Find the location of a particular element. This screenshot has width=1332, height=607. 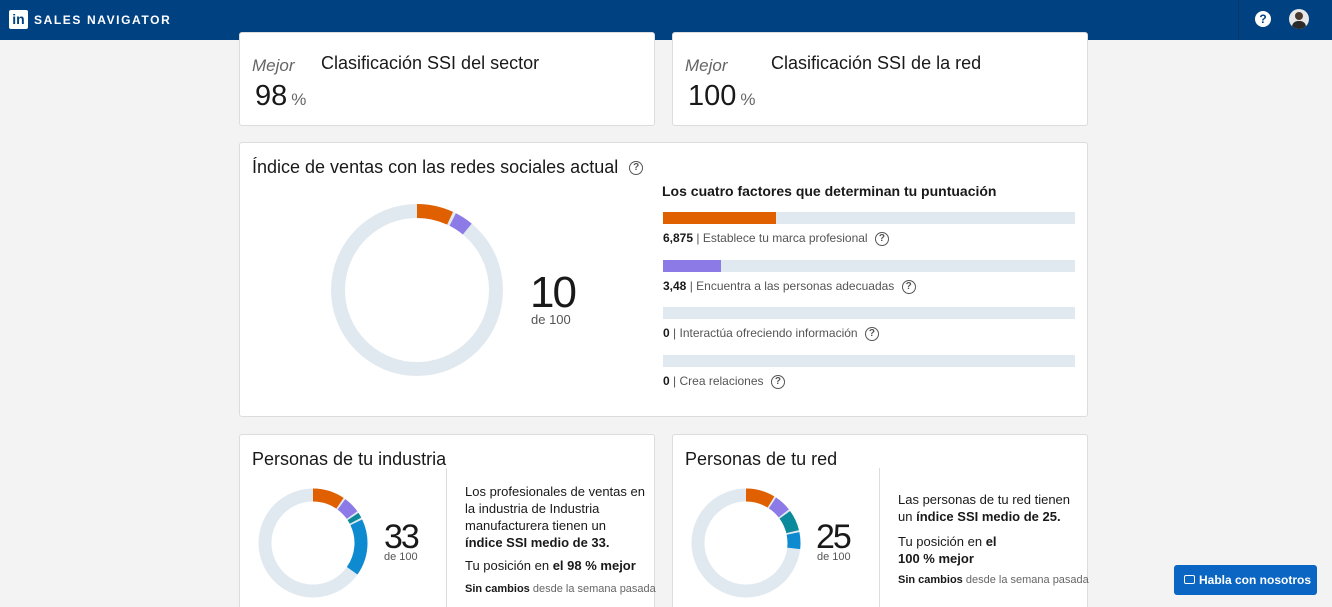

industry-people-title: Personas de tu industria is located at coordinates (349, 459).